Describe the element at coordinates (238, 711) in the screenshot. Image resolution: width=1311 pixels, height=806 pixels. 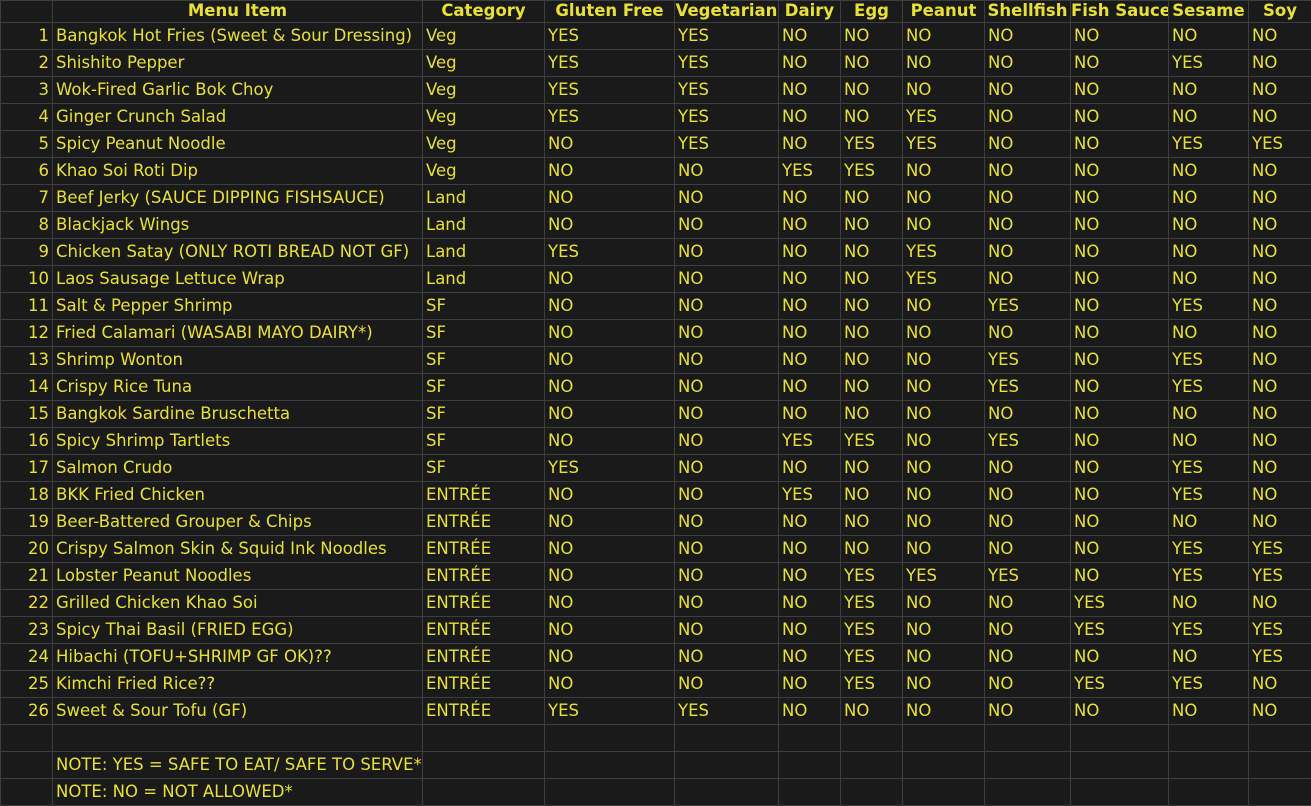
I see `menu-item-cell: Sweet & Sour Tofu (GF)` at that location.